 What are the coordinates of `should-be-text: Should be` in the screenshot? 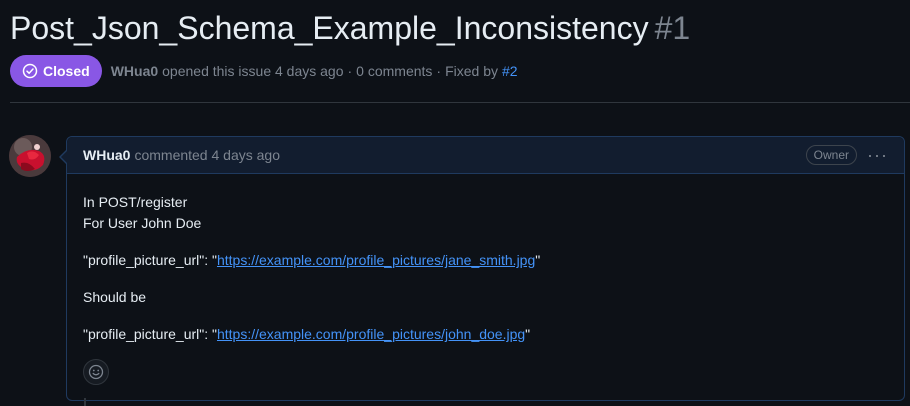 It's located at (115, 297).